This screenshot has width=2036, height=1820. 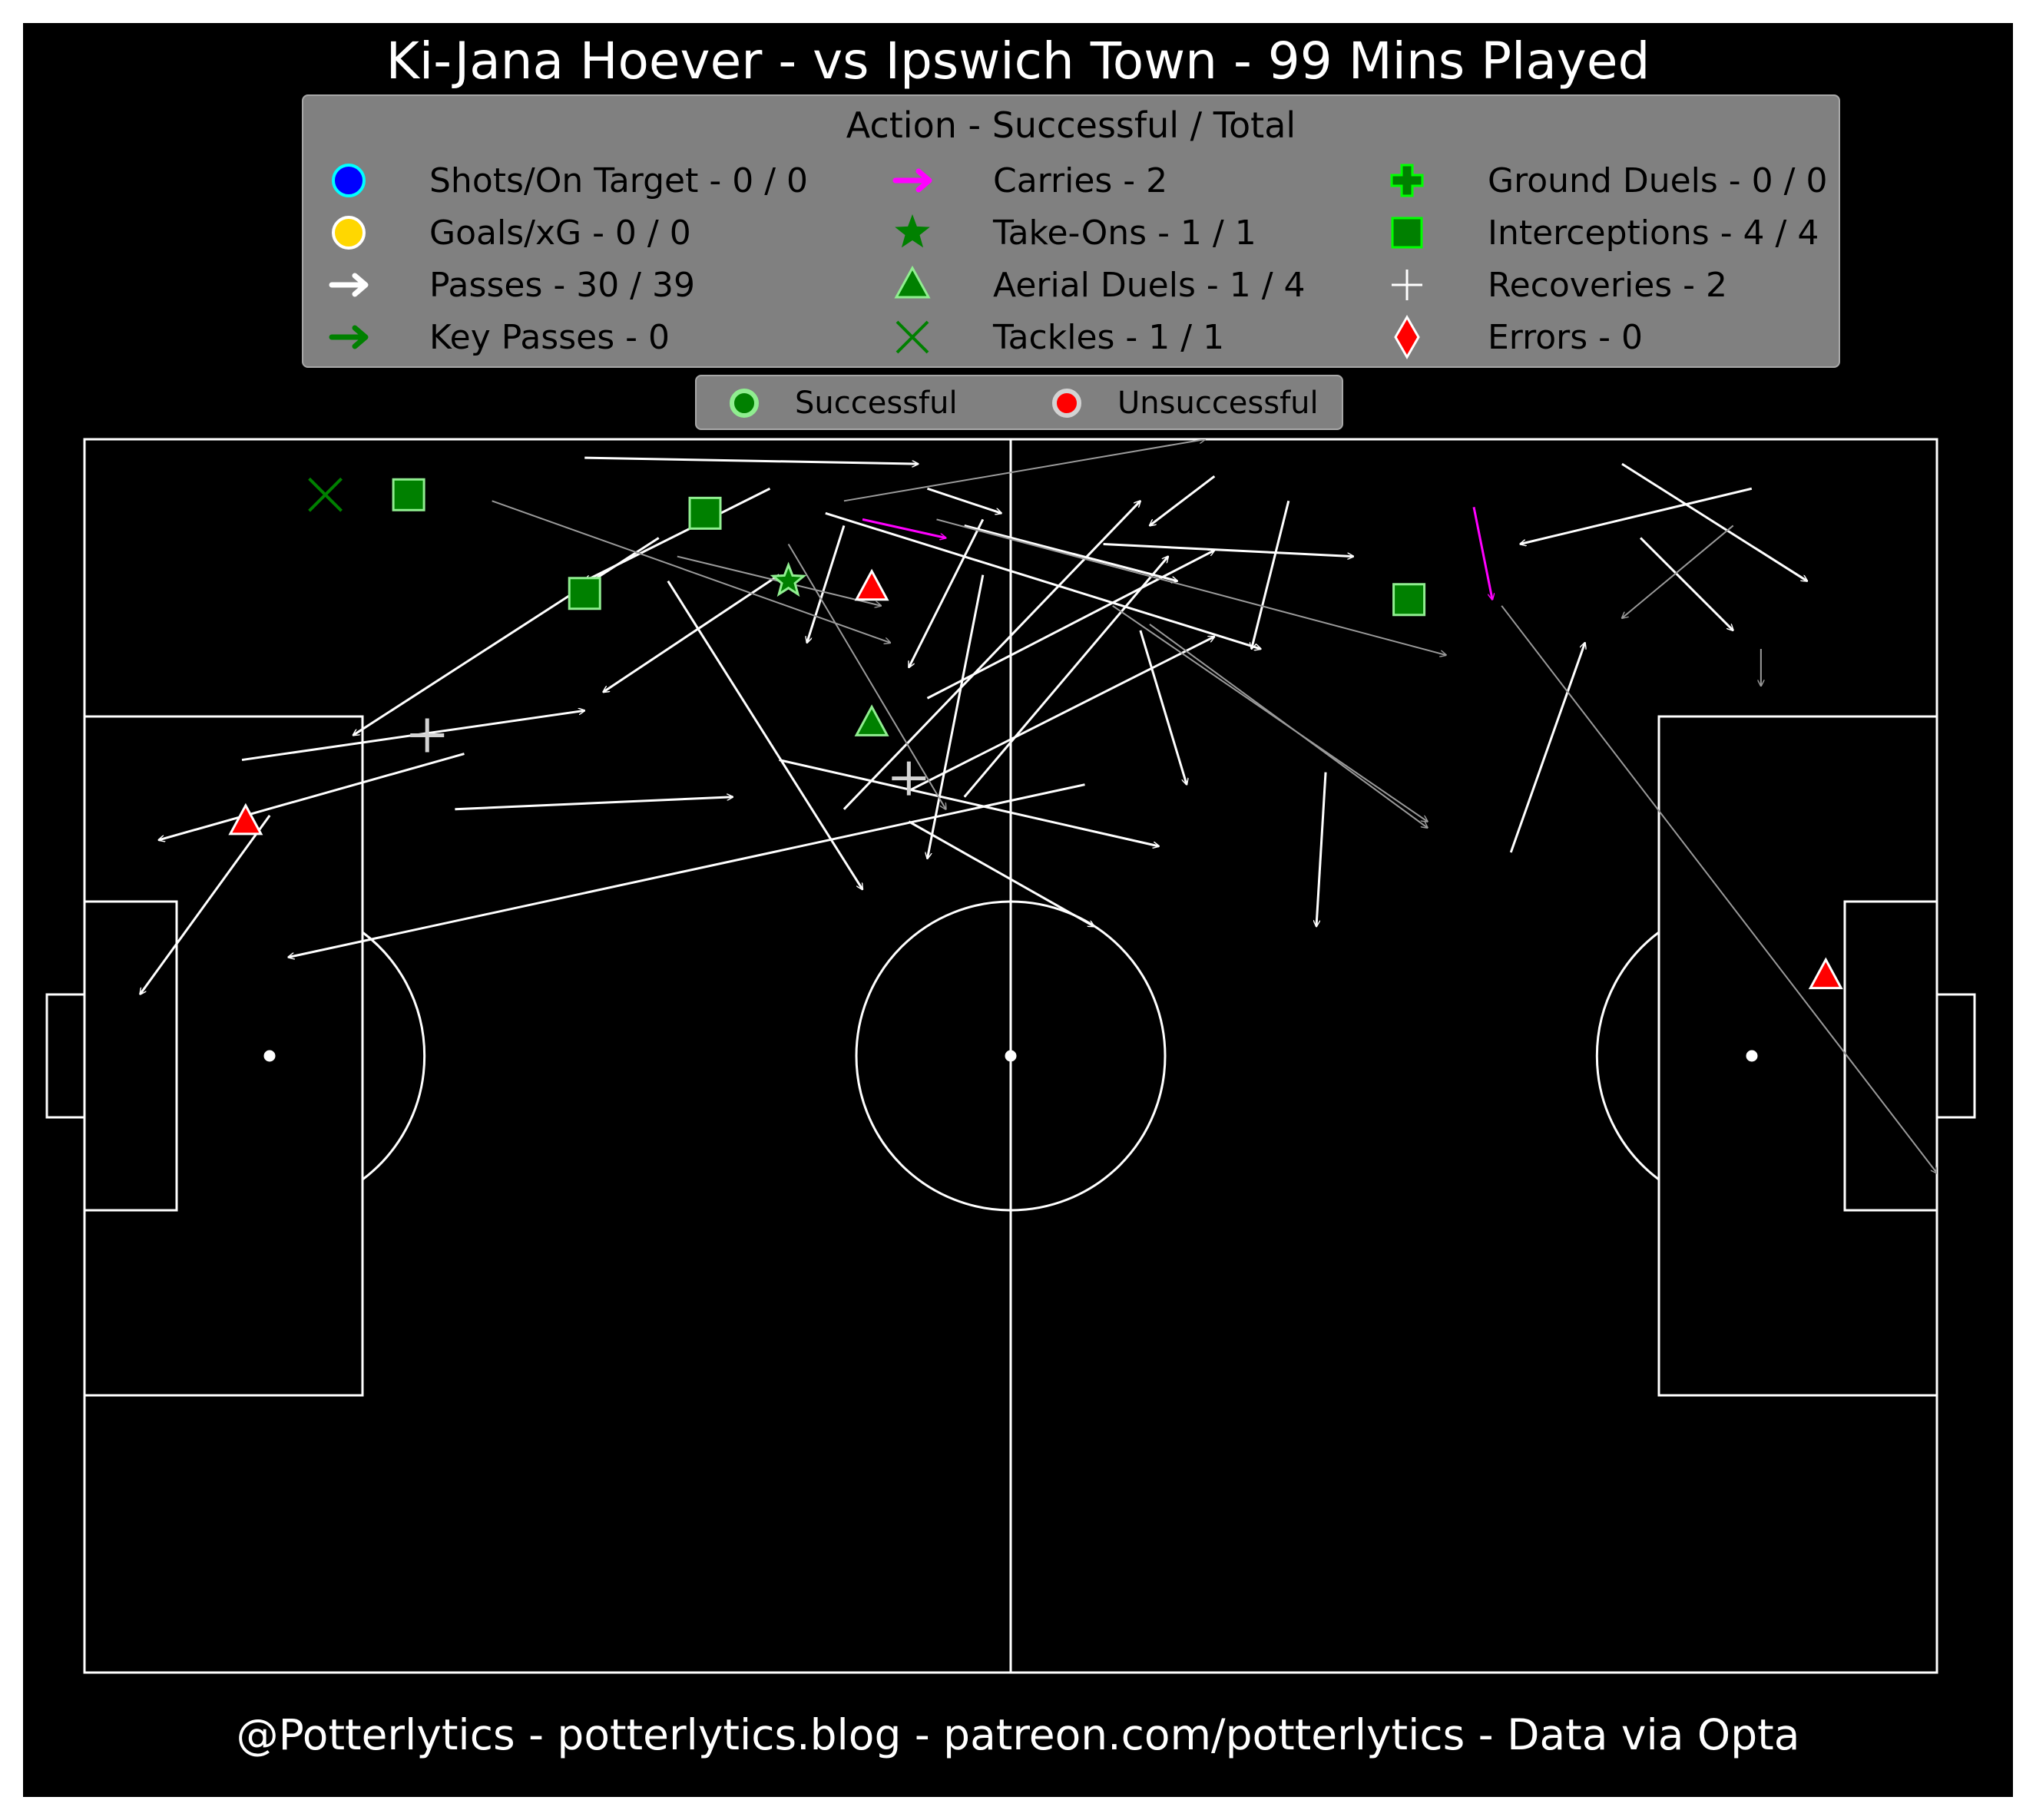 I want to click on left-penalty-area, so click(x=223, y=1056).